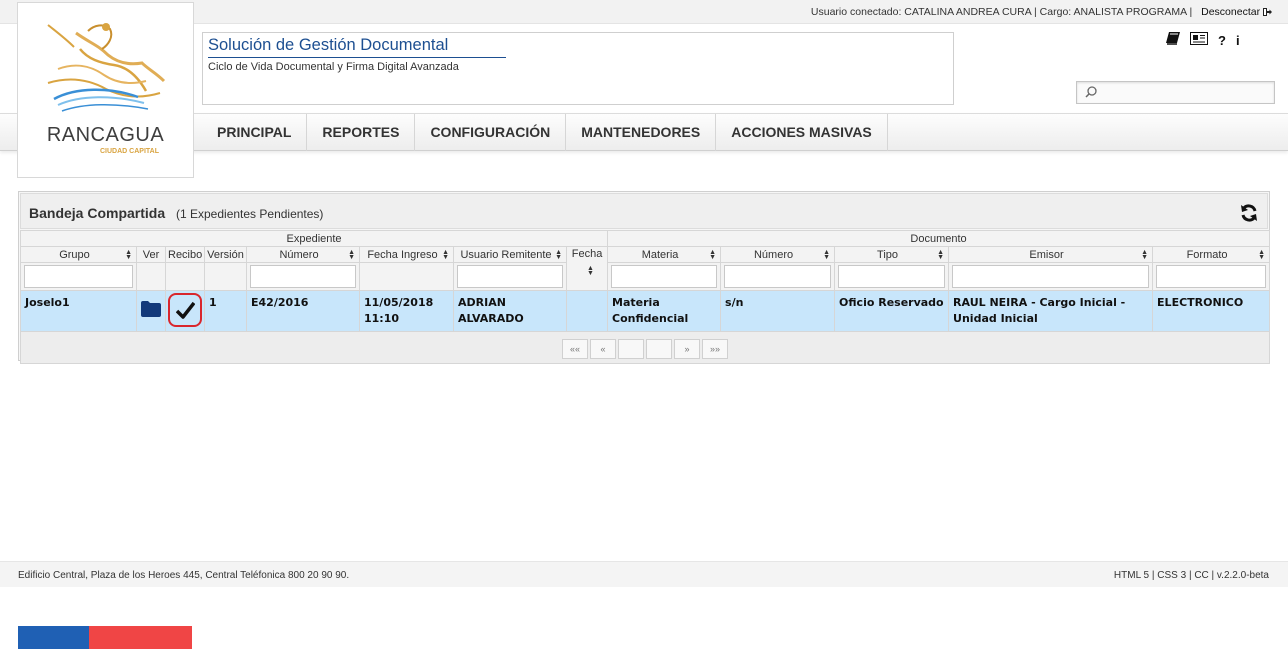  Describe the element at coordinates (1267, 12) in the screenshot. I see `logout-icon` at that location.